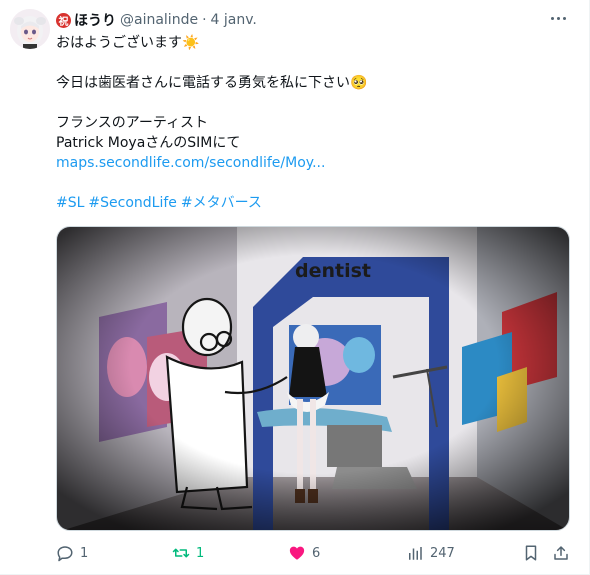  What do you see at coordinates (132, 203) in the screenshot?
I see `hashtag-secondlife: #SecondLife` at bounding box center [132, 203].